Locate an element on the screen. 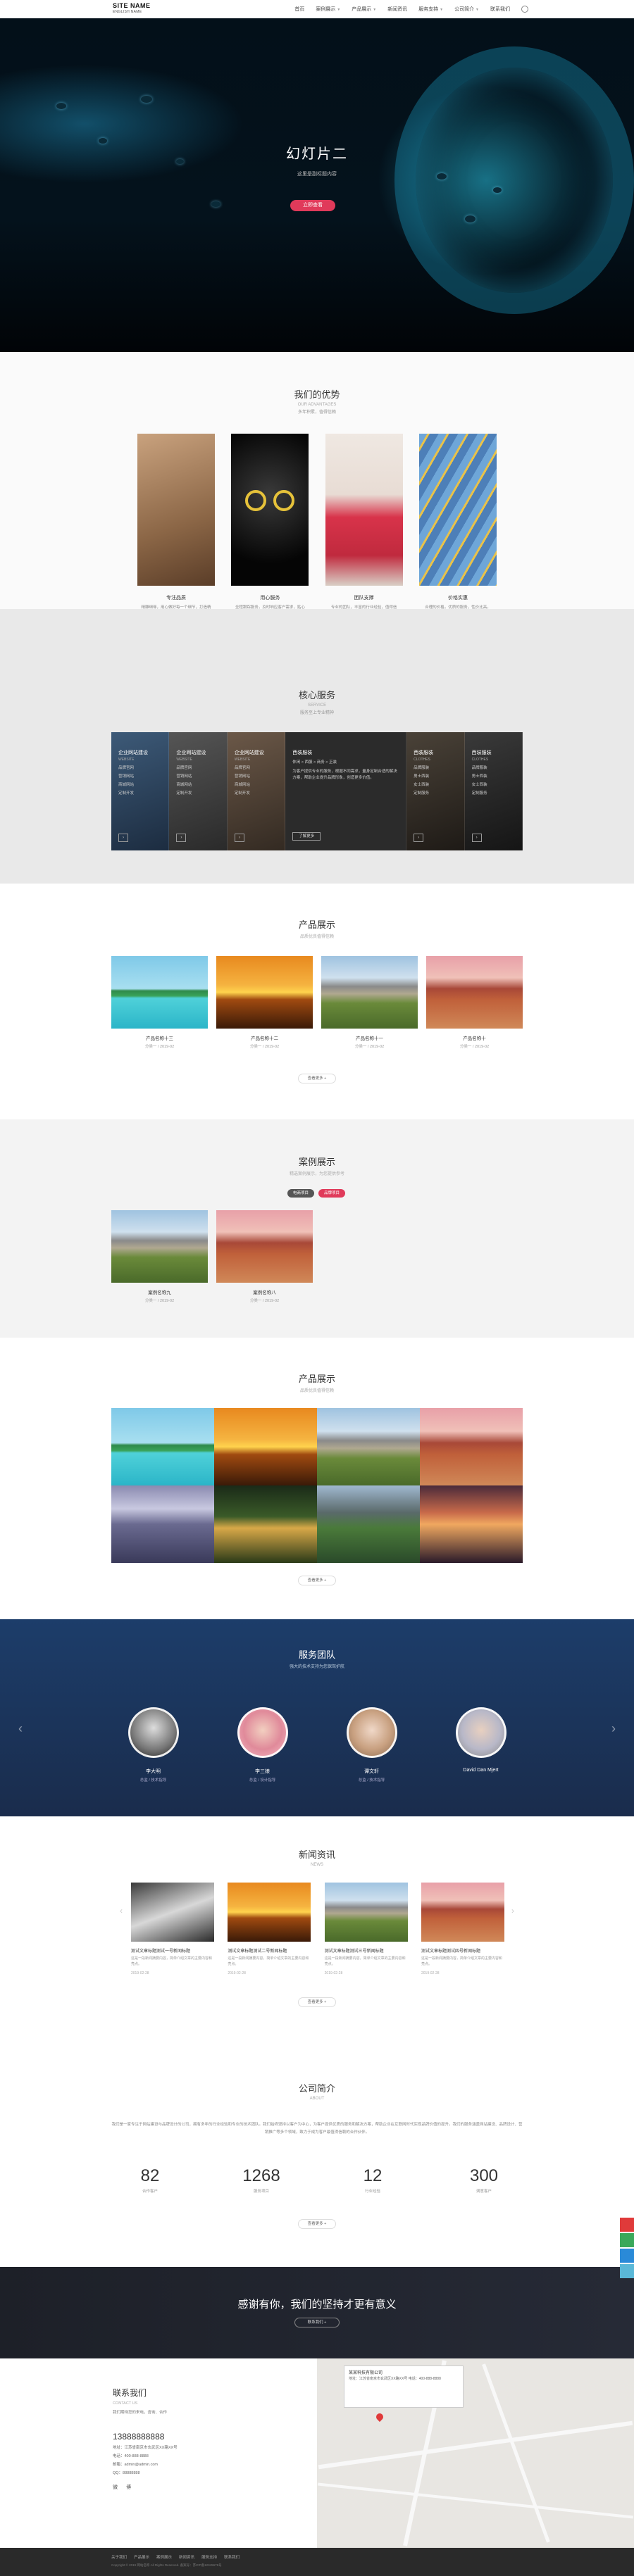  back-to-top-icon is located at coordinates (627, 2271).